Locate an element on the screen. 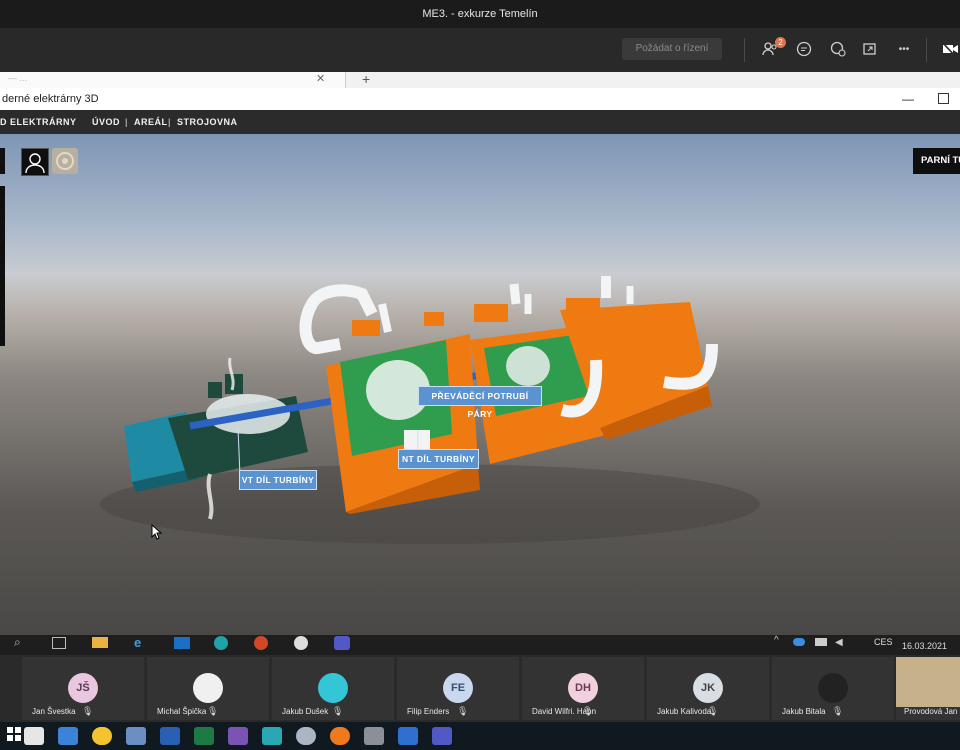  participant-tile: Jakub Dušek 🎙 is located at coordinates (333, 688).